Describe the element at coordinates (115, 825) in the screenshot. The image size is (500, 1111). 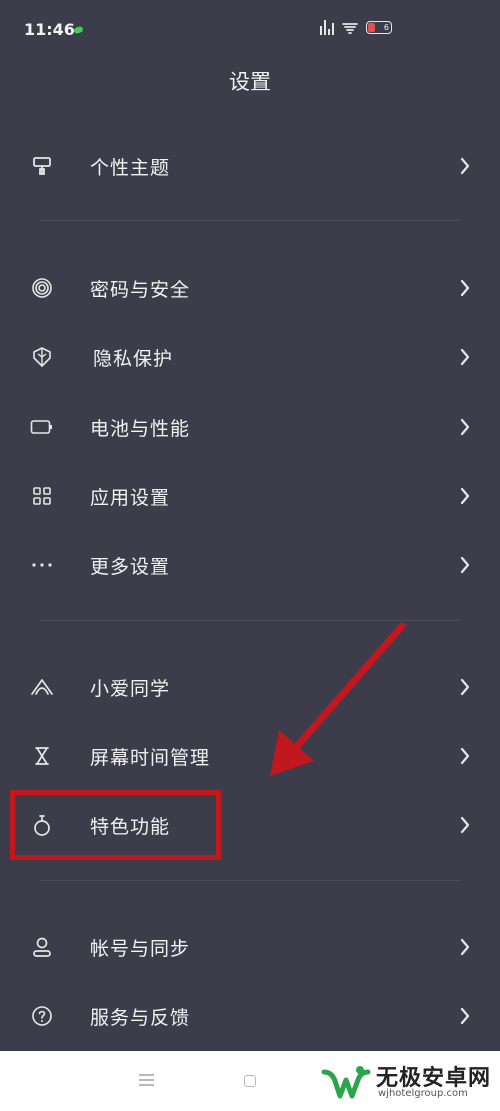
I see `highlight-box` at that location.